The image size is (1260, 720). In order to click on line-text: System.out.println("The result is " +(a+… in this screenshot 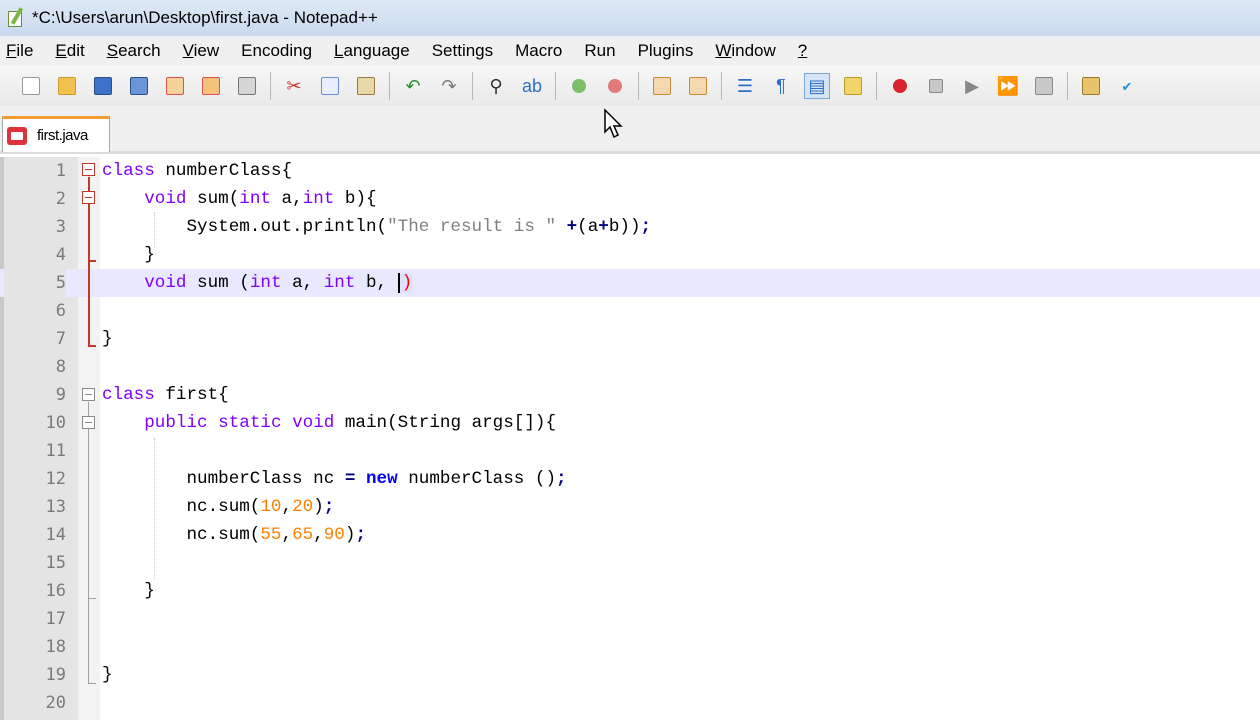, I will do `click(376, 227)`.